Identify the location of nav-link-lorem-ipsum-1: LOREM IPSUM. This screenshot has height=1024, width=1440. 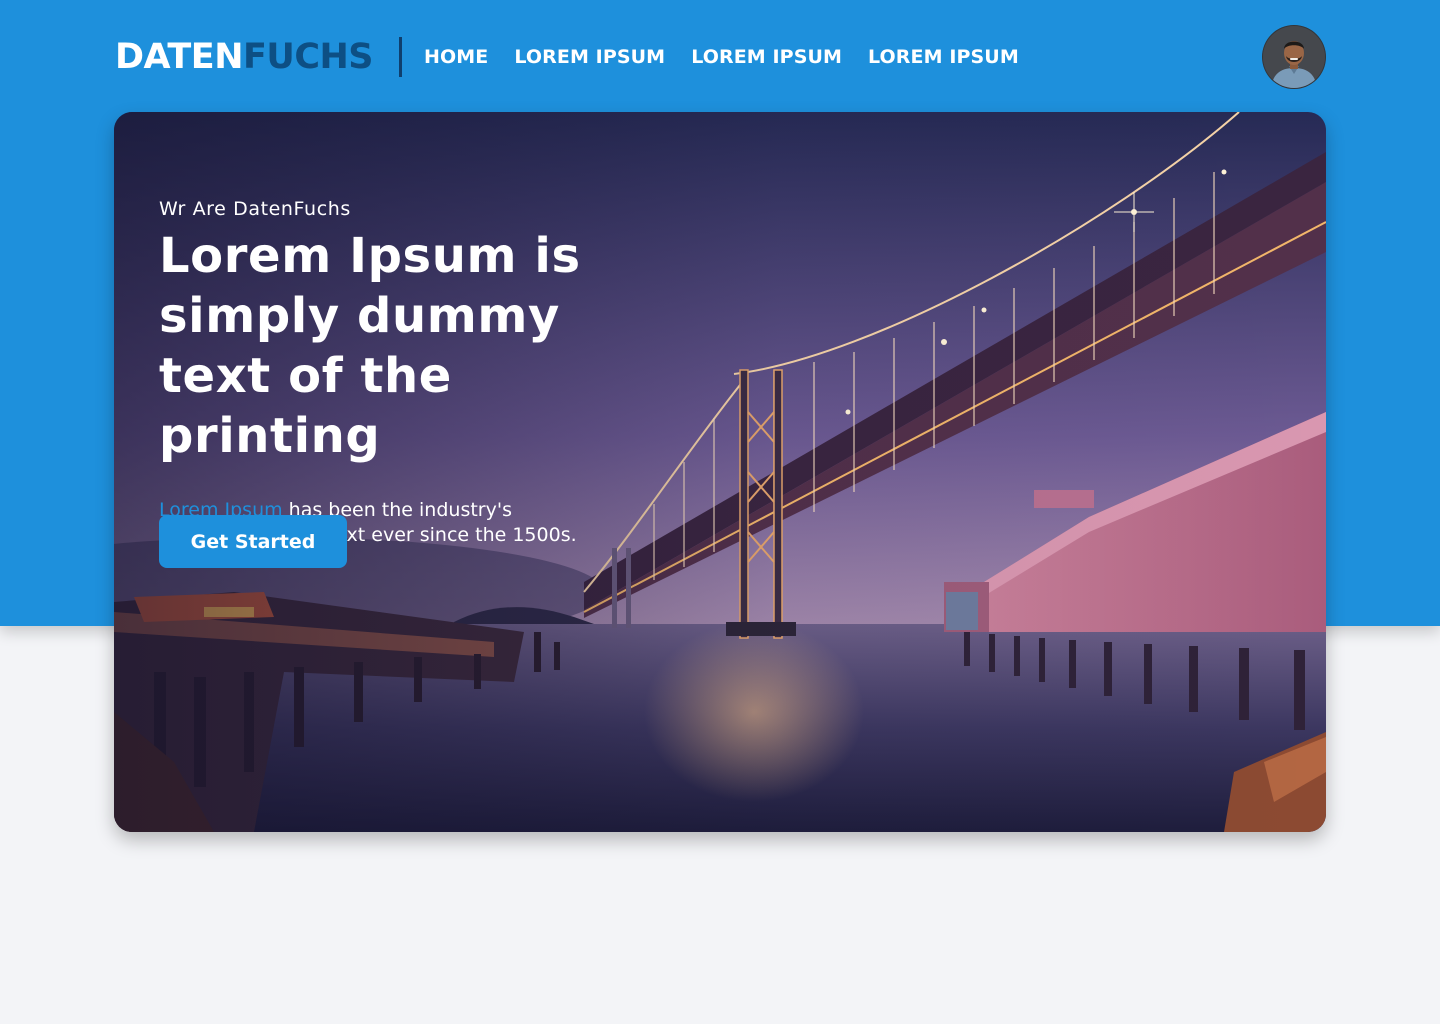
(589, 57).